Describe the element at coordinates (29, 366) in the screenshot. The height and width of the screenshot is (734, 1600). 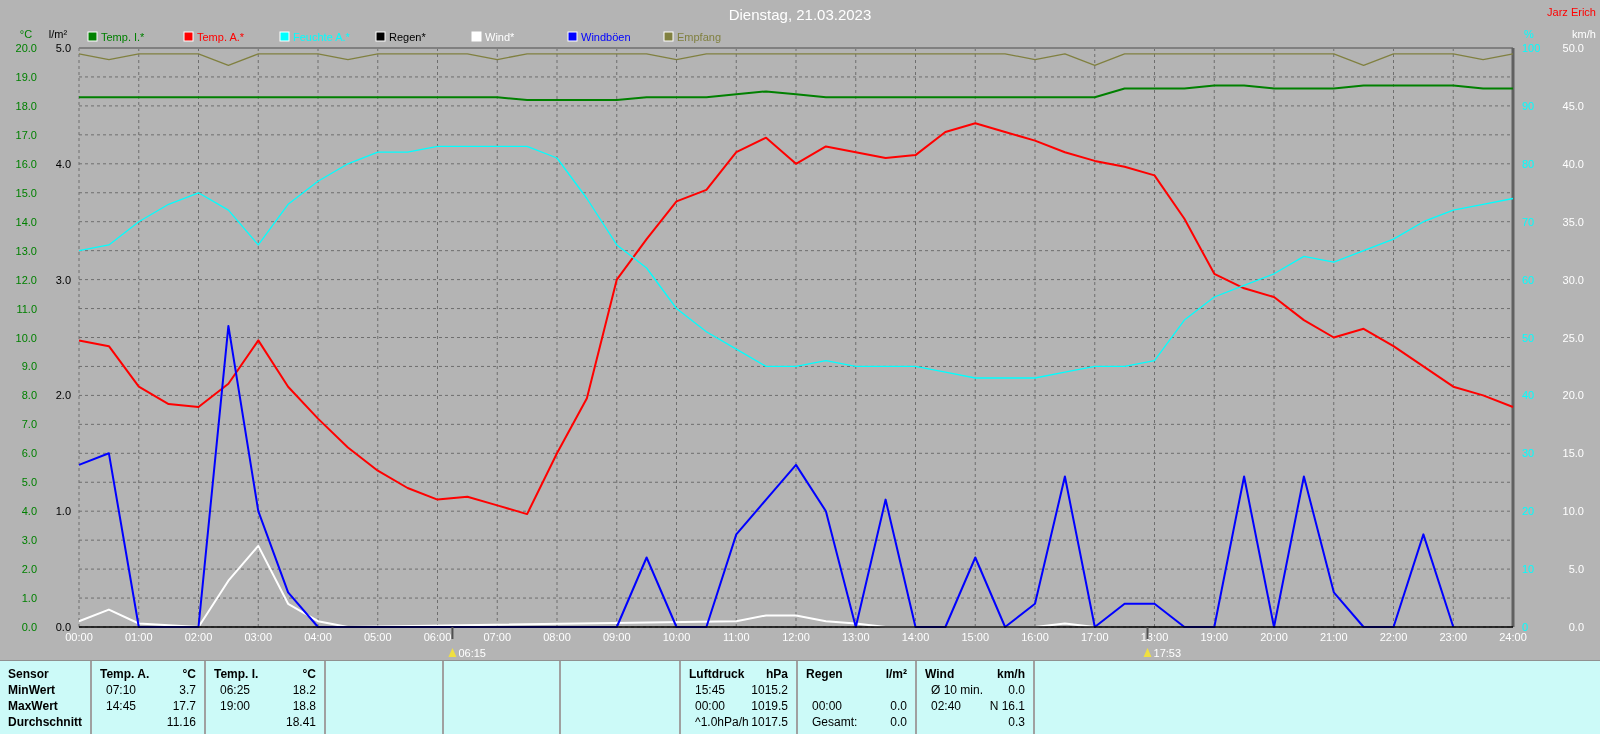
I see `axis-tick-label: 9.0` at that location.